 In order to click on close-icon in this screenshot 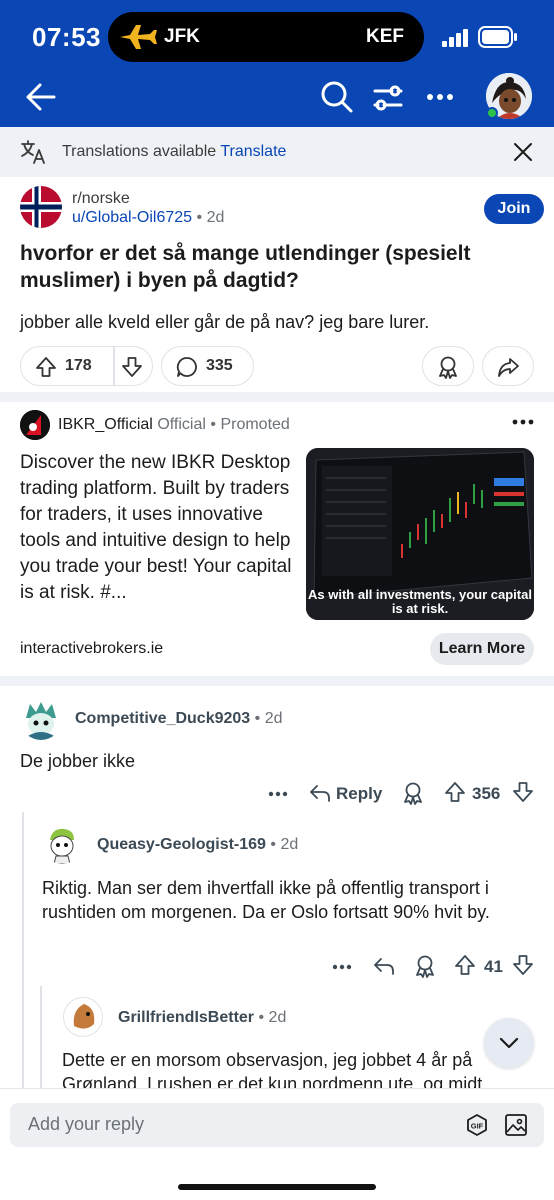, I will do `click(523, 152)`.